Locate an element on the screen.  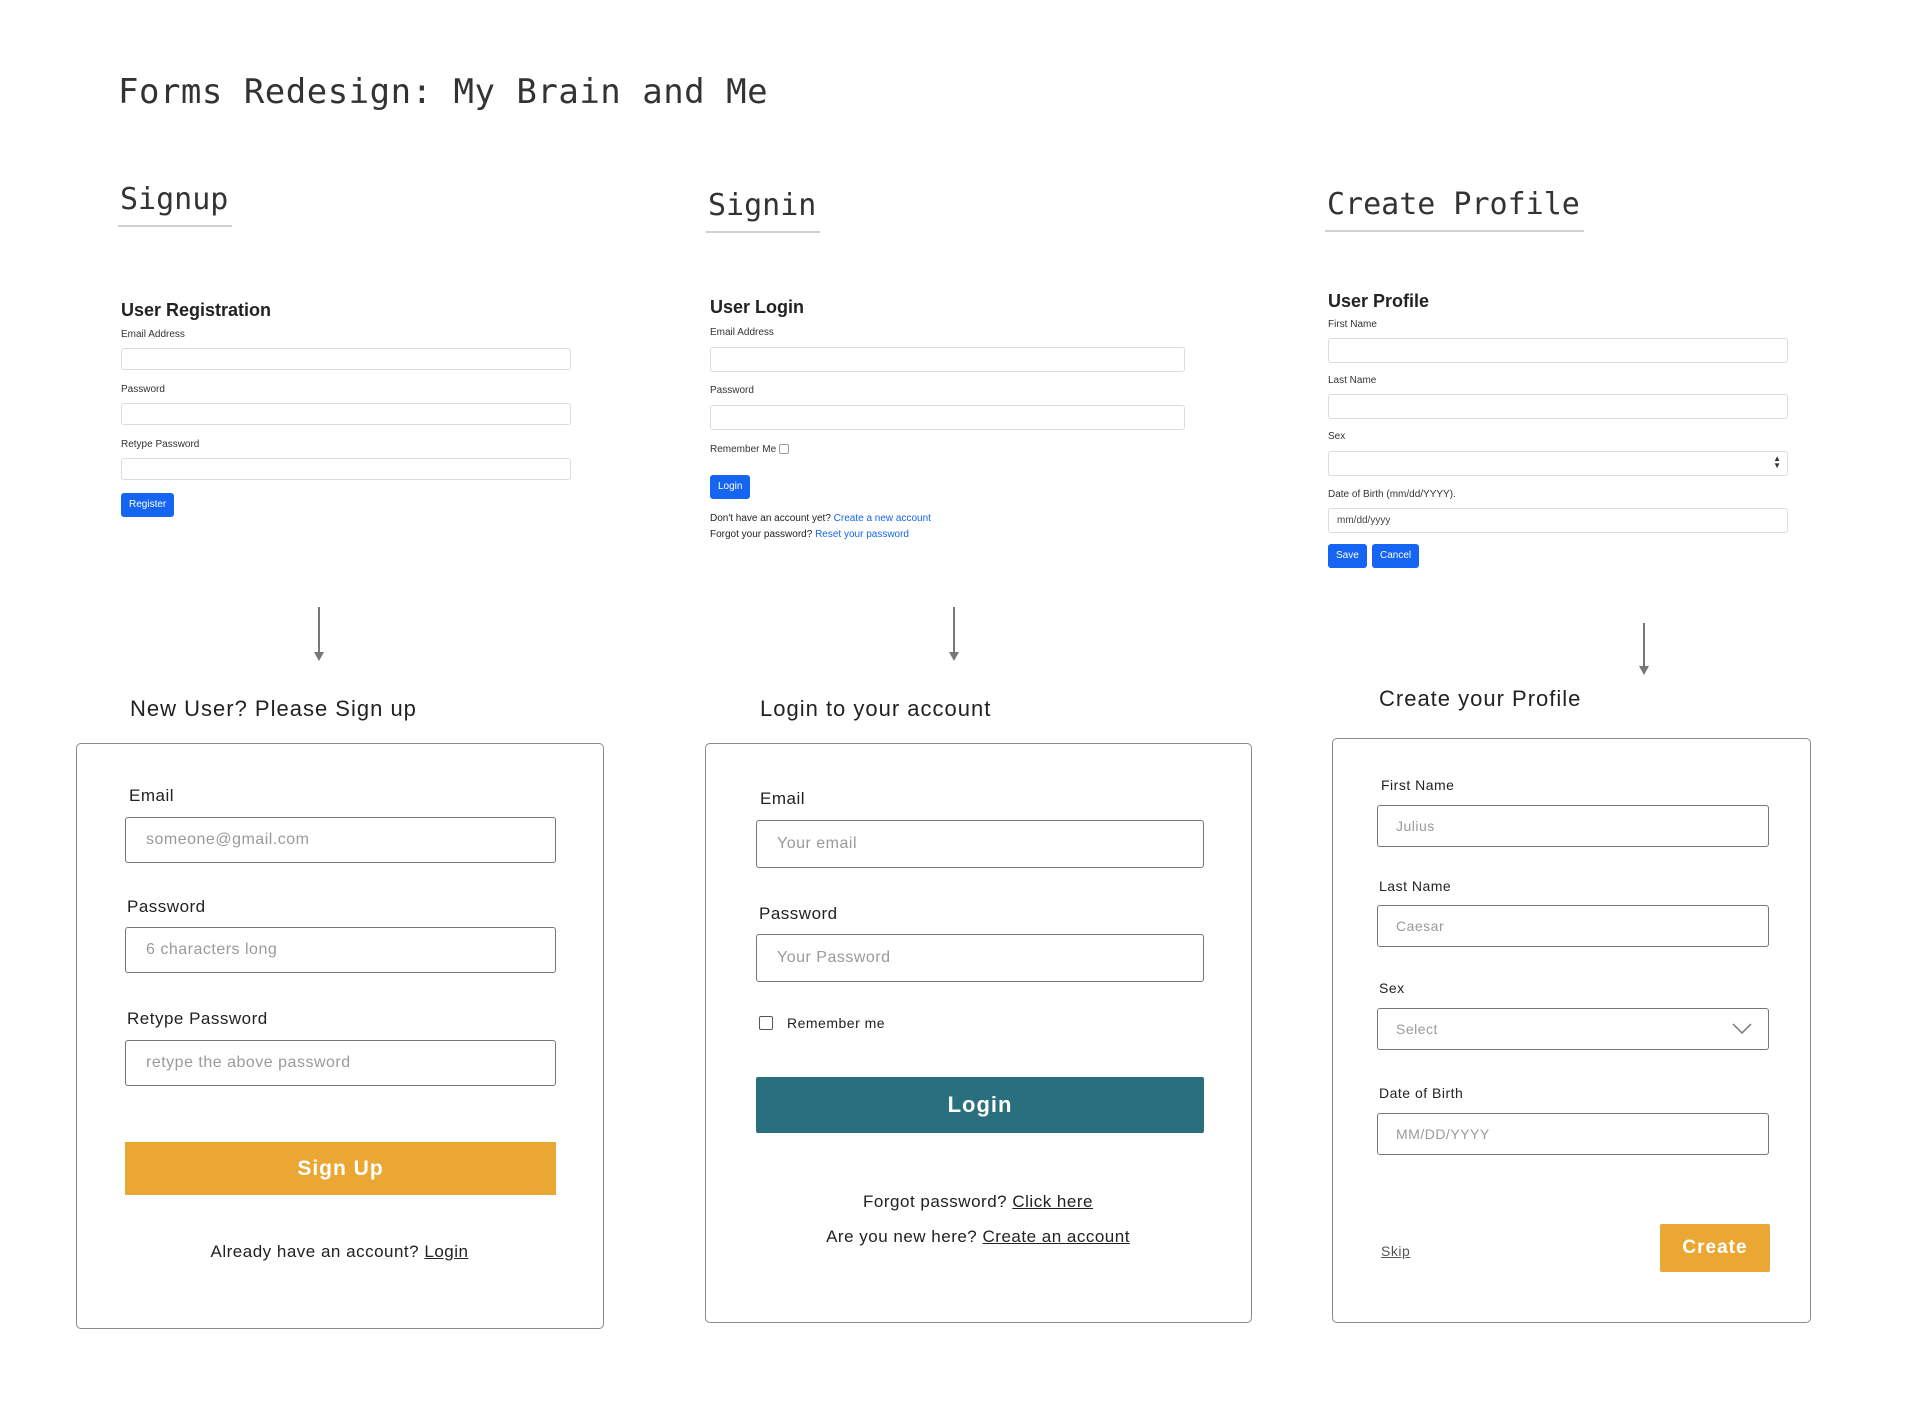
sign-up-button: Sign Up is located at coordinates (340, 1168).